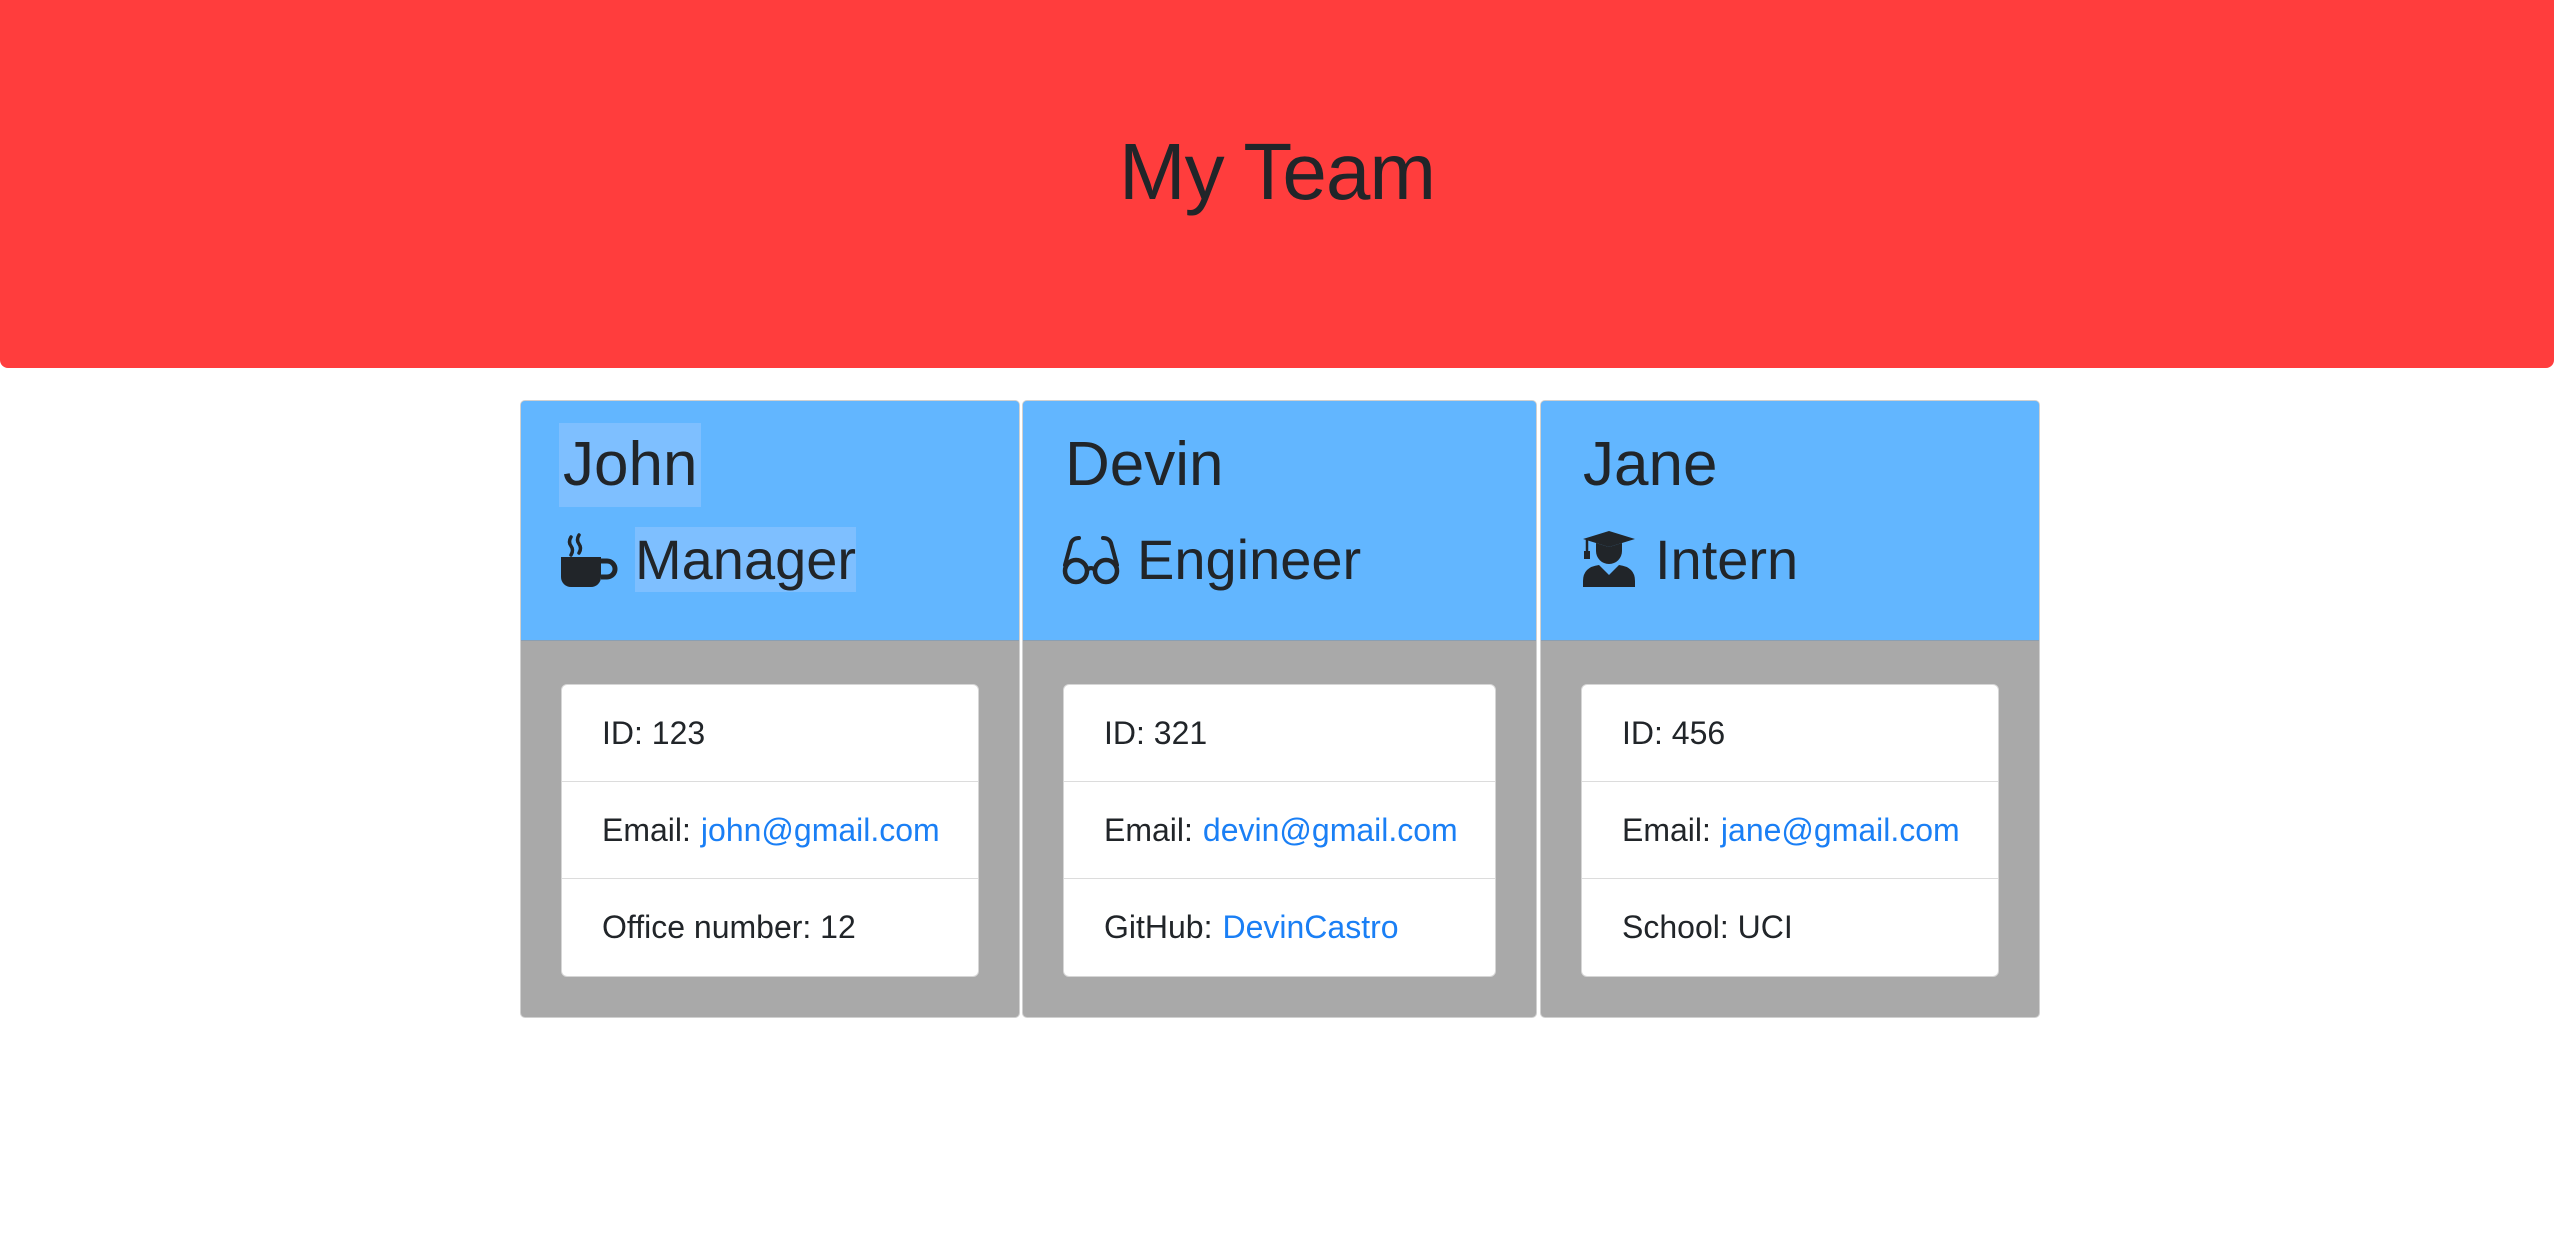 This screenshot has width=2554, height=1254. What do you see at coordinates (838, 927) in the screenshot?
I see `office-value: 12` at bounding box center [838, 927].